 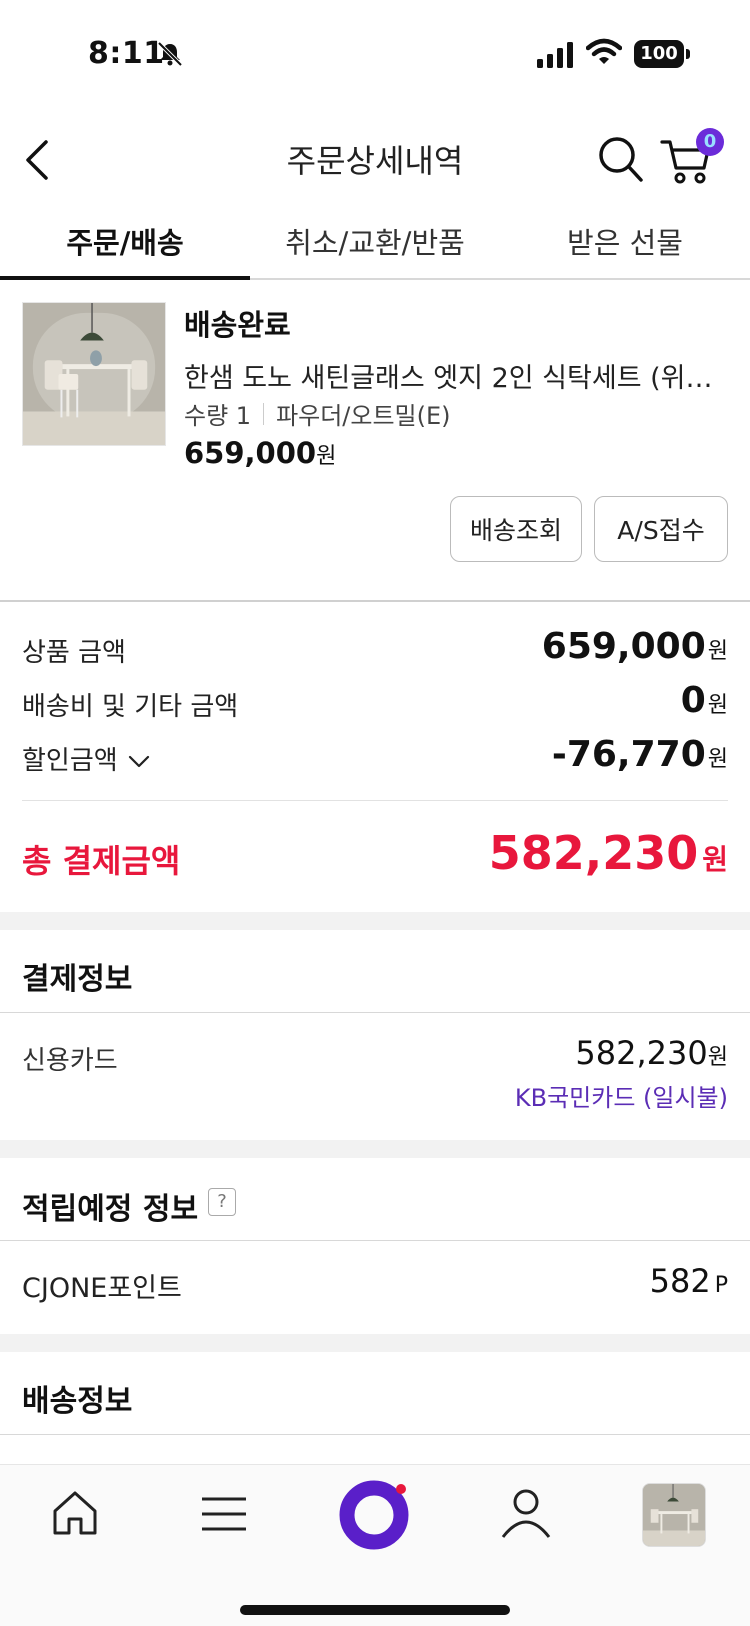 What do you see at coordinates (710, 142) in the screenshot?
I see `cart-count-badge: 0` at bounding box center [710, 142].